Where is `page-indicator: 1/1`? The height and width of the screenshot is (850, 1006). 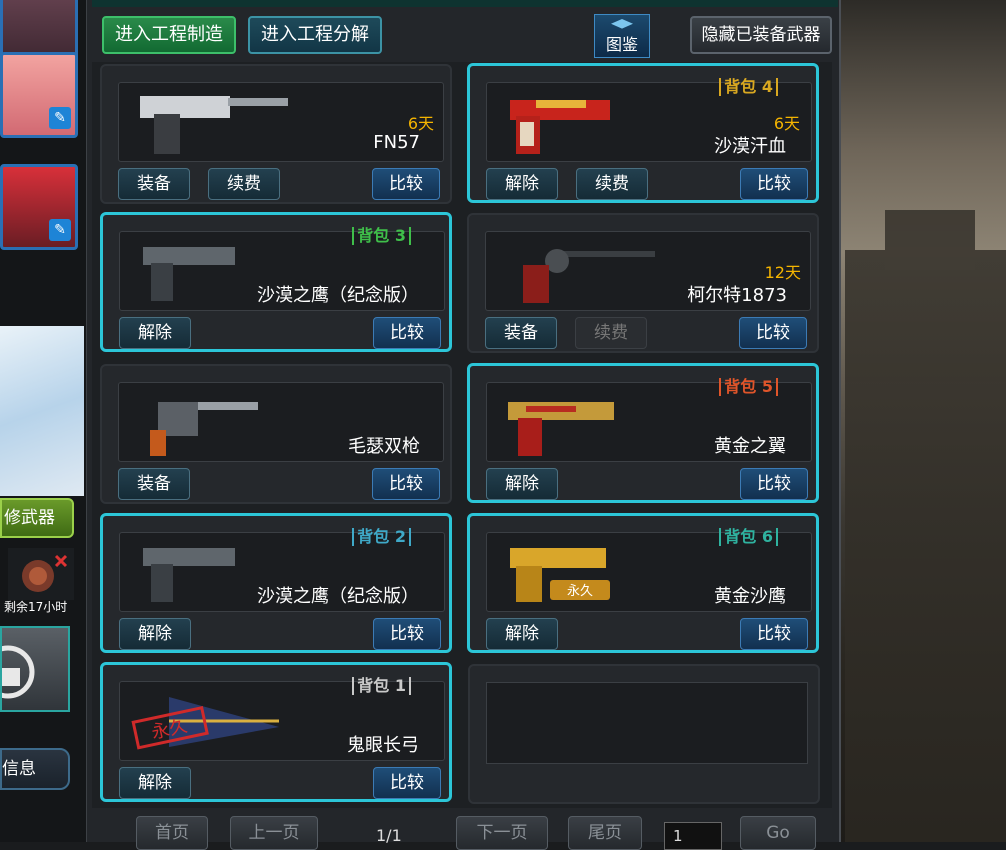
page-indicator: 1/1 is located at coordinates (389, 835).